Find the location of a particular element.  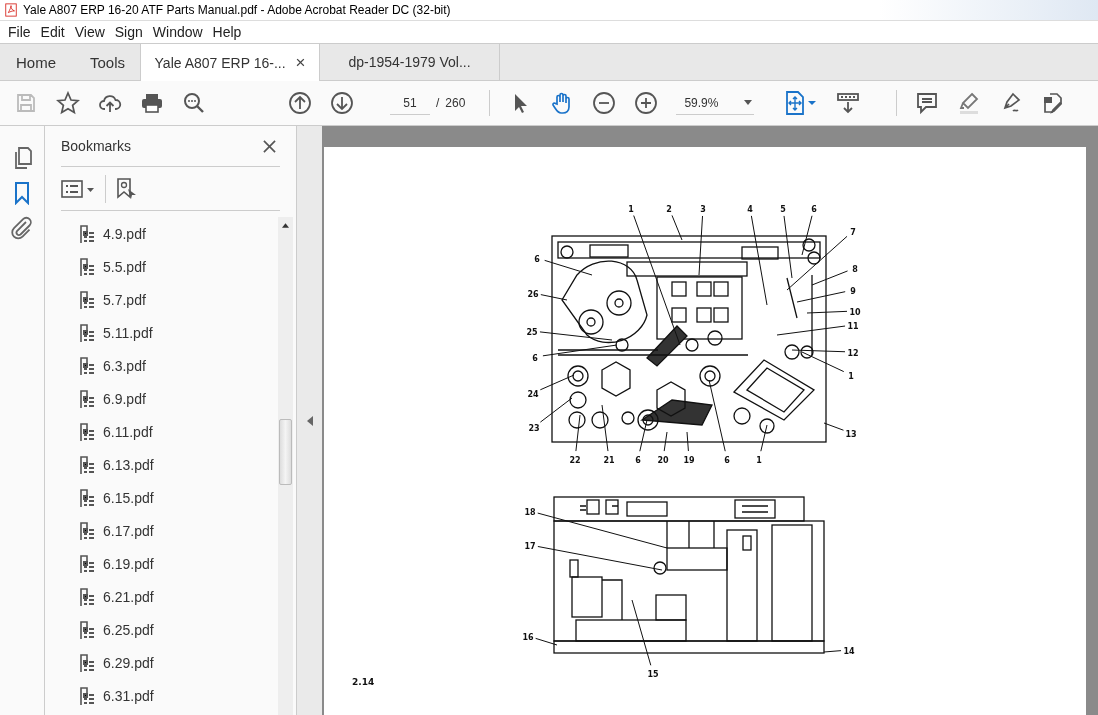

bookmark-item: 6.19.pdf is located at coordinates (178, 563).